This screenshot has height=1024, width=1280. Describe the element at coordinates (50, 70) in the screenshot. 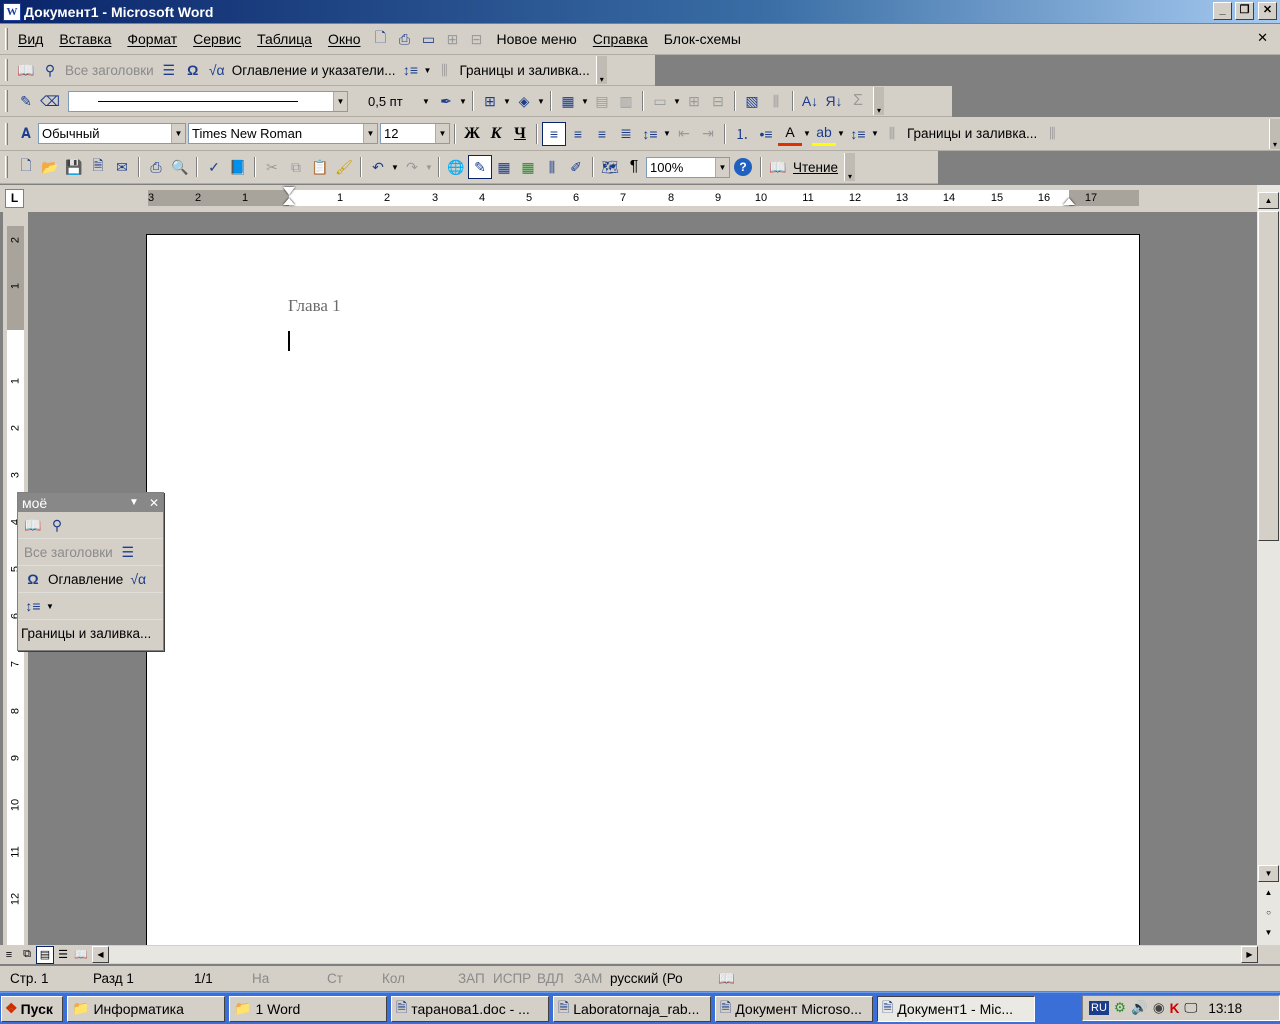

I see `binoculars-icon: ⚲` at that location.